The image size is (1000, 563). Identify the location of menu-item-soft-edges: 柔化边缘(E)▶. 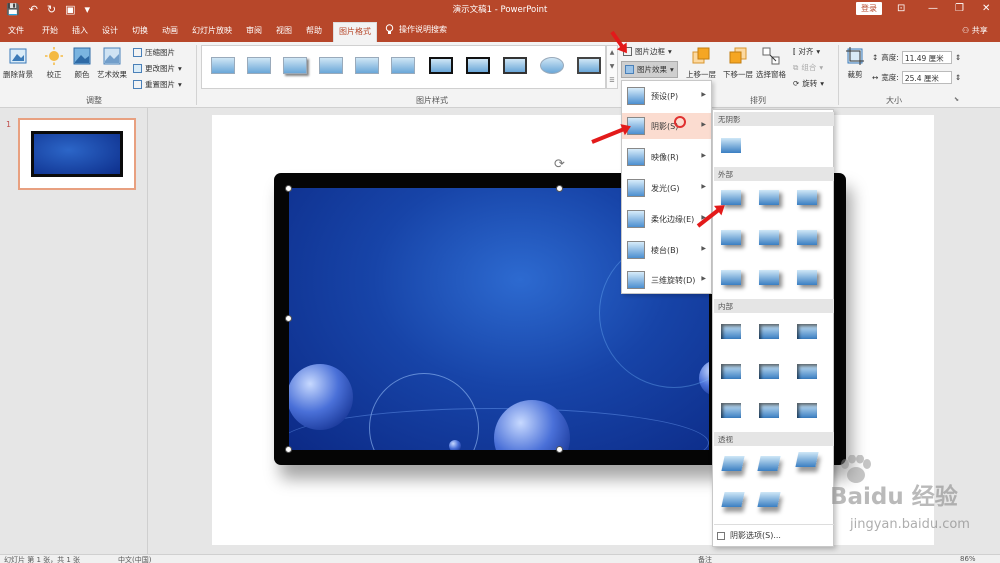
(666, 219).